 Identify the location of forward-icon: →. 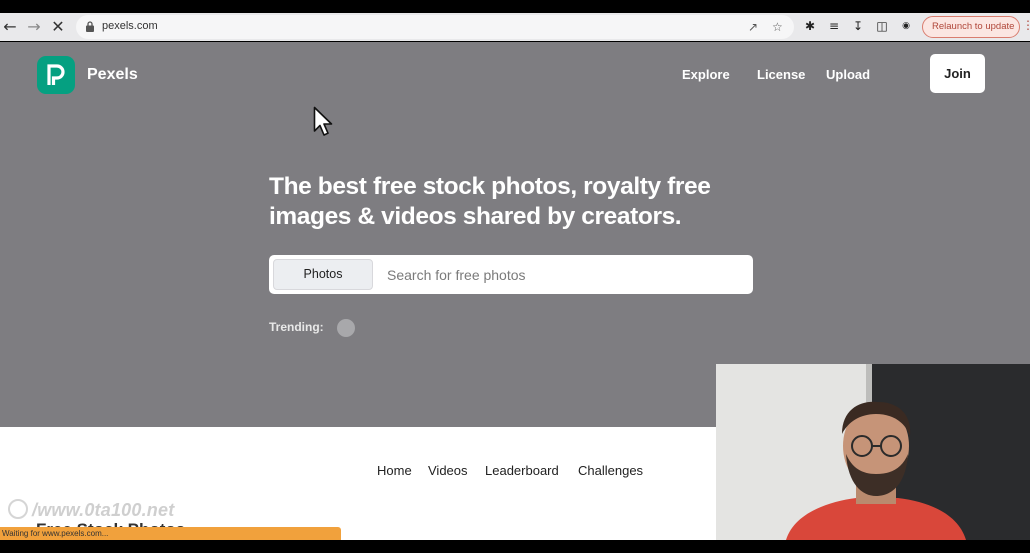
(34, 27).